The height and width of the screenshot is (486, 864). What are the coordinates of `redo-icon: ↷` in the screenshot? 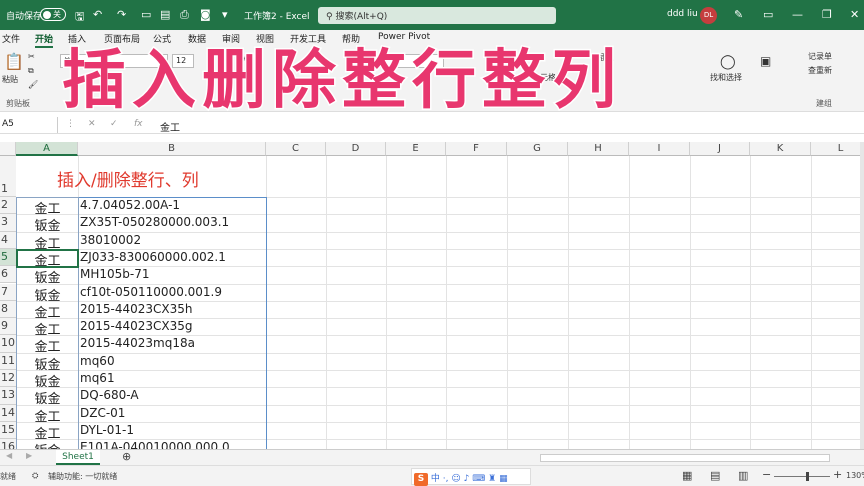 It's located at (121, 14).